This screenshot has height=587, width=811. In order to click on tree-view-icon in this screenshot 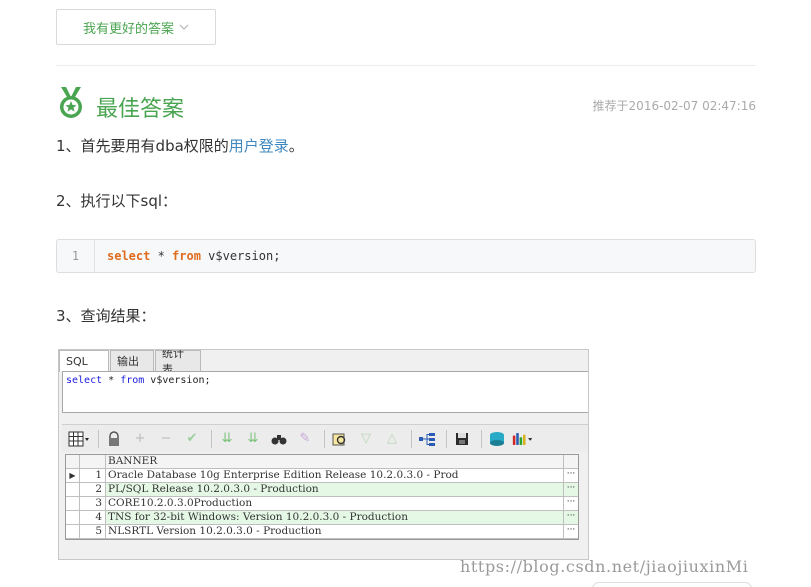, I will do `click(427, 439)`.